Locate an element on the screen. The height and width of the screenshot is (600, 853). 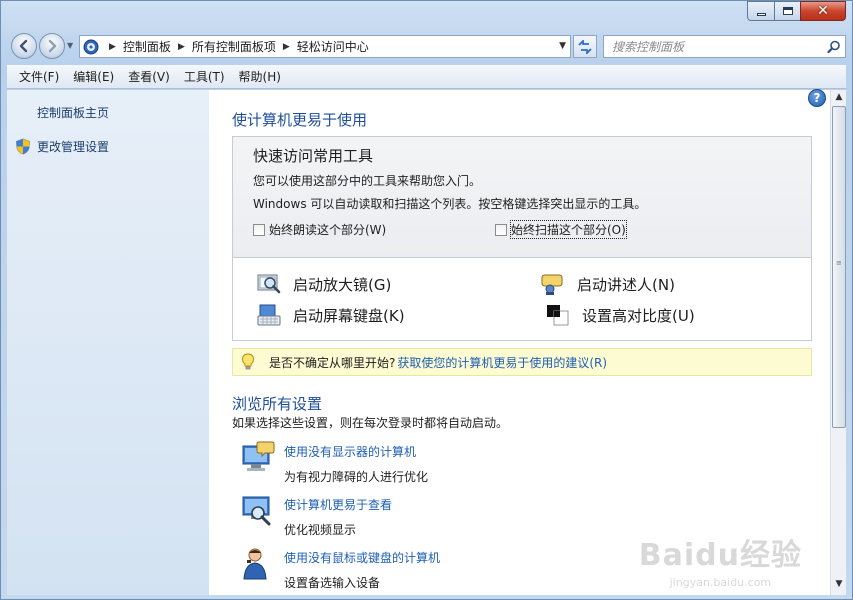
monitor-magnifier-icon is located at coordinates (256, 511).